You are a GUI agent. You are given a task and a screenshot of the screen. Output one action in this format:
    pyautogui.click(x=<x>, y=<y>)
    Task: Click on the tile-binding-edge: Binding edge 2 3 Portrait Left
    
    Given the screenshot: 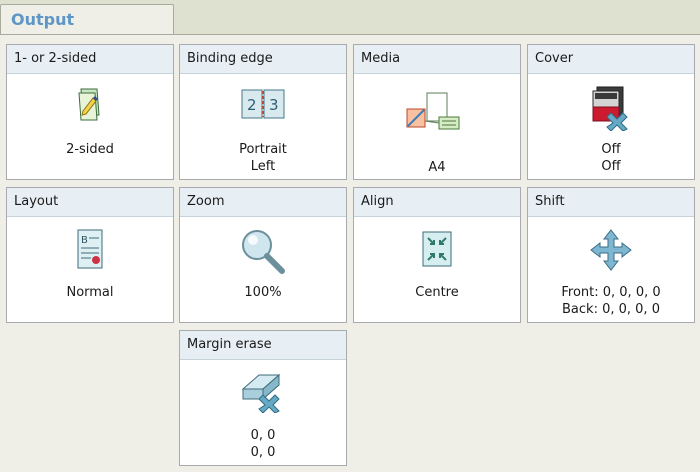 What is the action you would take?
    pyautogui.click(x=263, y=112)
    